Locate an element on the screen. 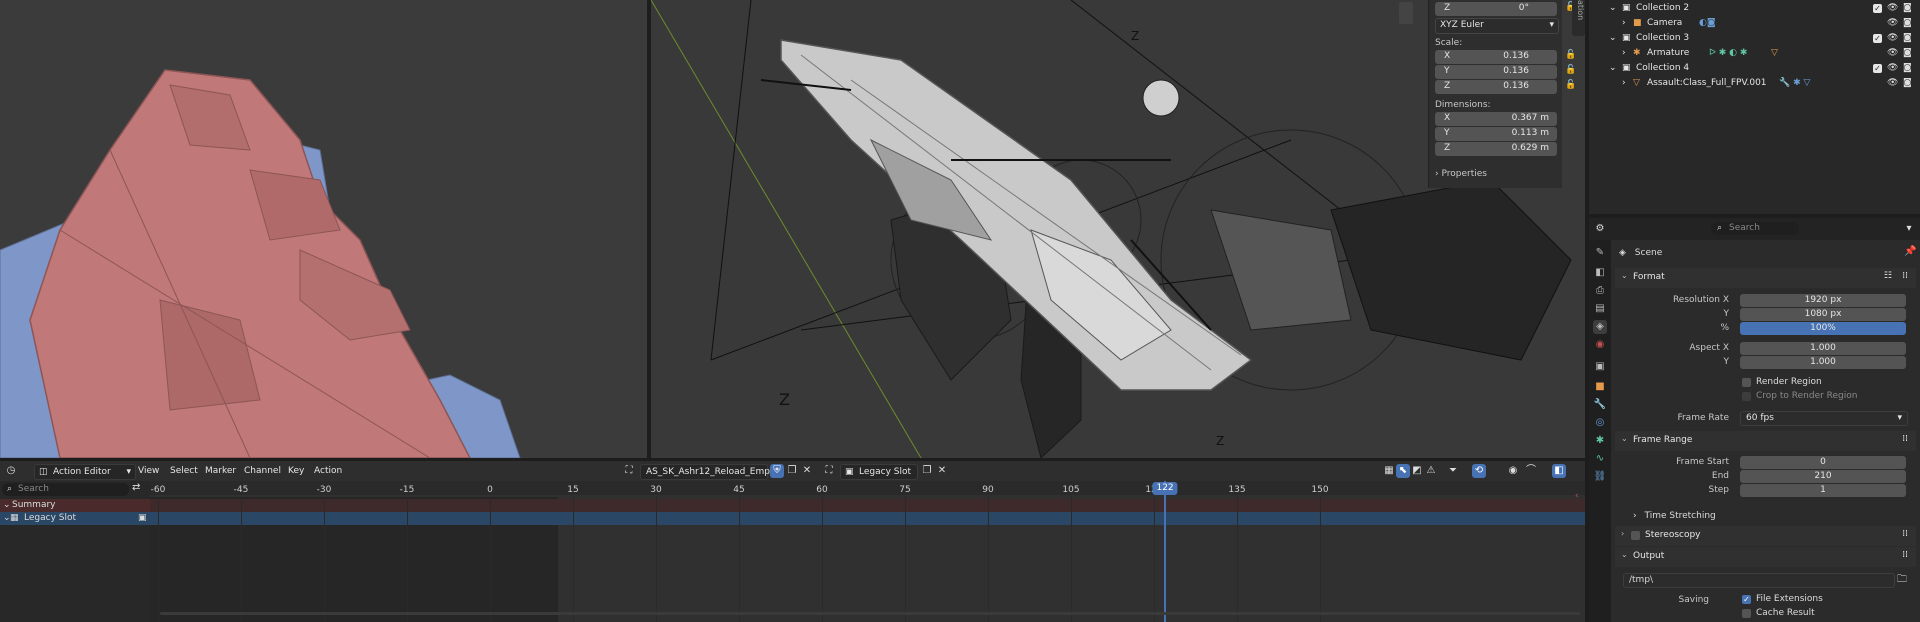 Image resolution: width=1920 pixels, height=622 pixels. constraint-tab-icon: ⛓ is located at coordinates (1600, 477).